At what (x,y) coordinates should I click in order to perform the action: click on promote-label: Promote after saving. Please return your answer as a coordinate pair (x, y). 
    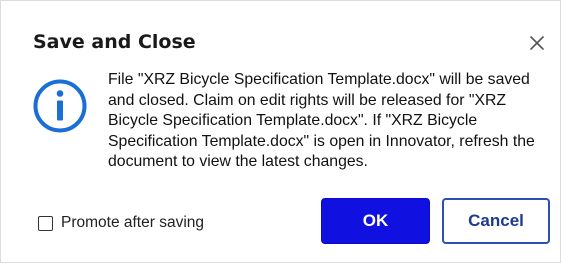
    Looking at the image, I should click on (133, 222).